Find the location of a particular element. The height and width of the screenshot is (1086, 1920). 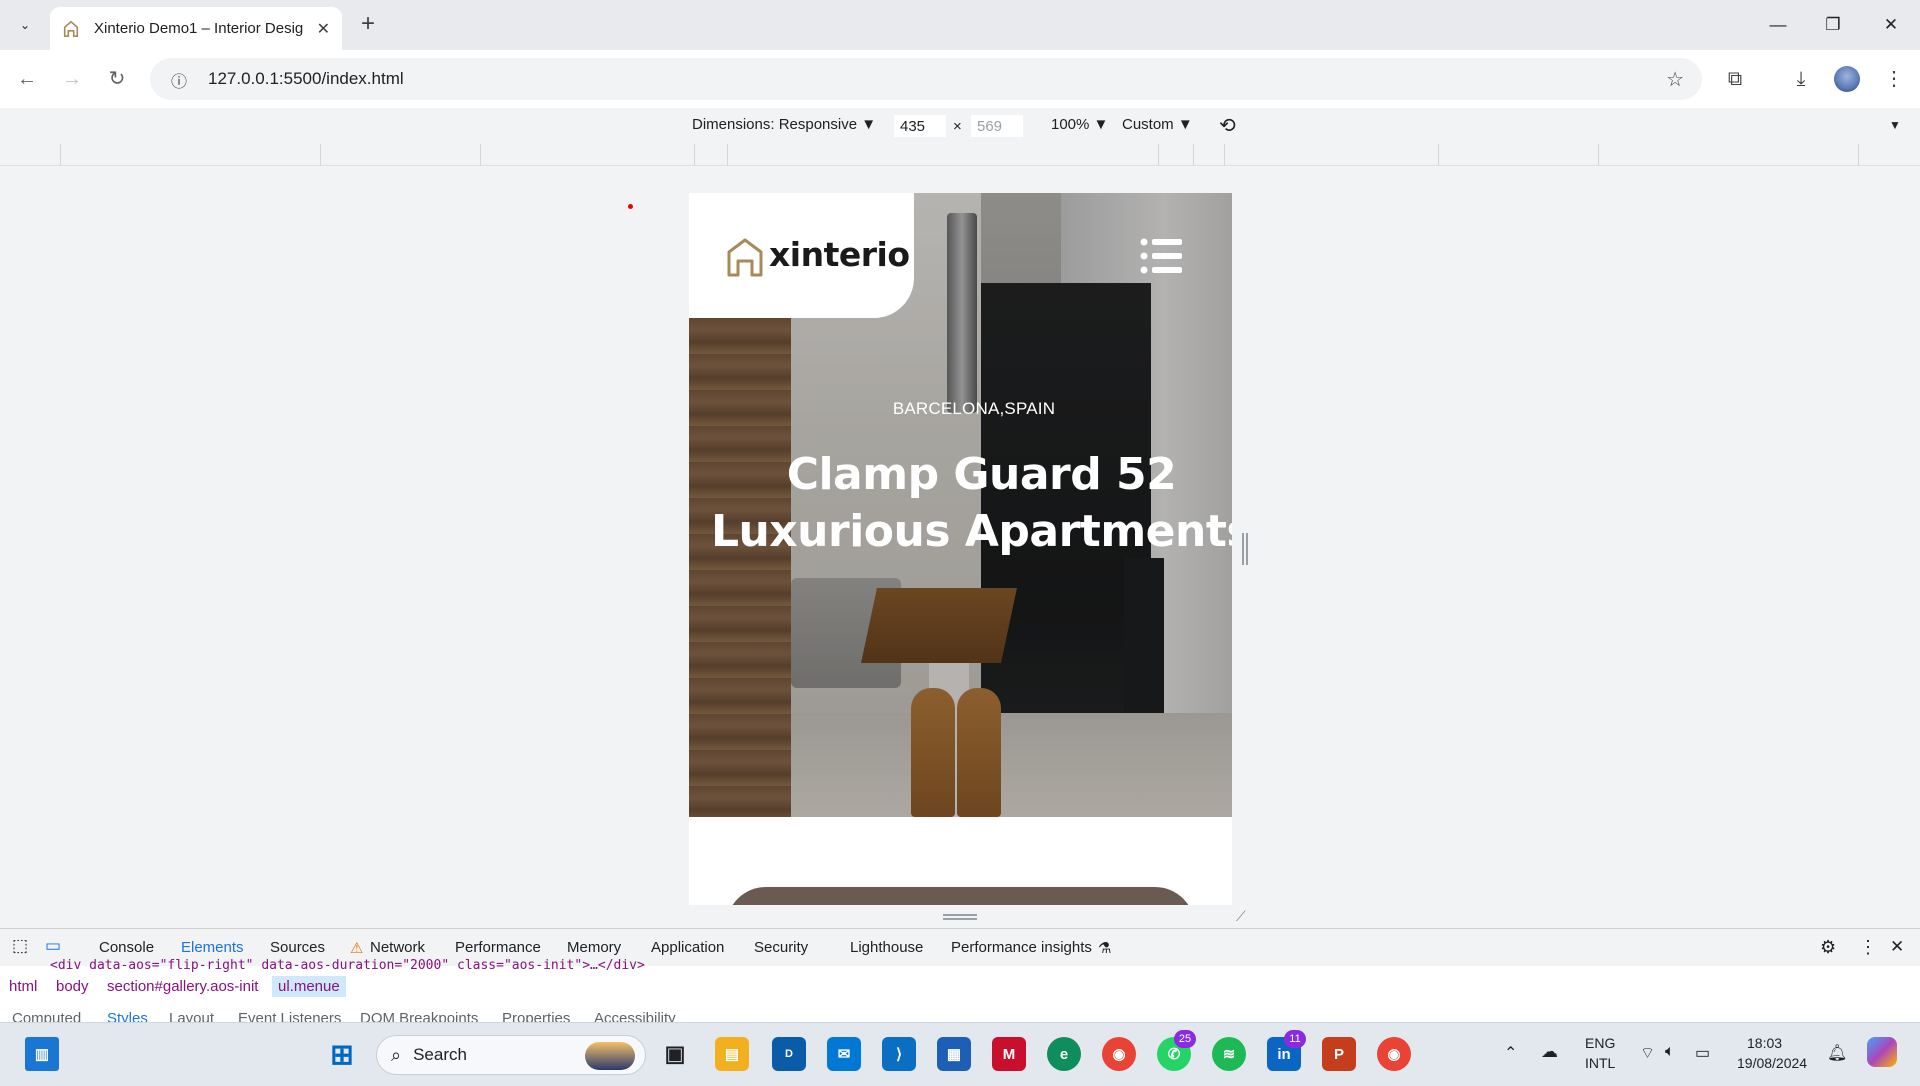

tray-chevron-icon: ⌃ is located at coordinates (1510, 1053).